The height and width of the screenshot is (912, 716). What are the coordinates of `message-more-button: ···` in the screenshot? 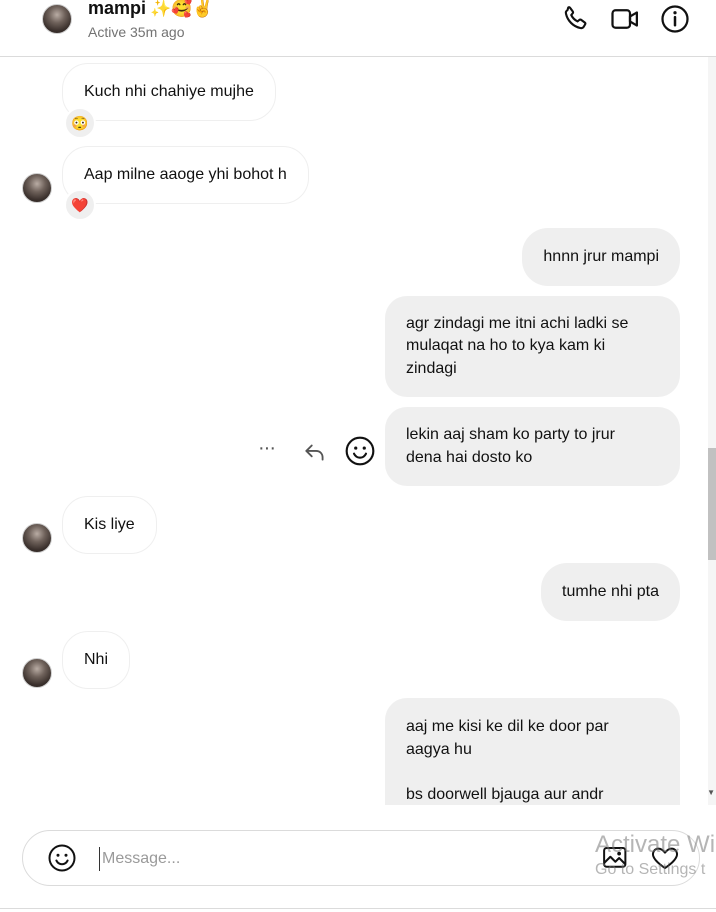 It's located at (267, 448).